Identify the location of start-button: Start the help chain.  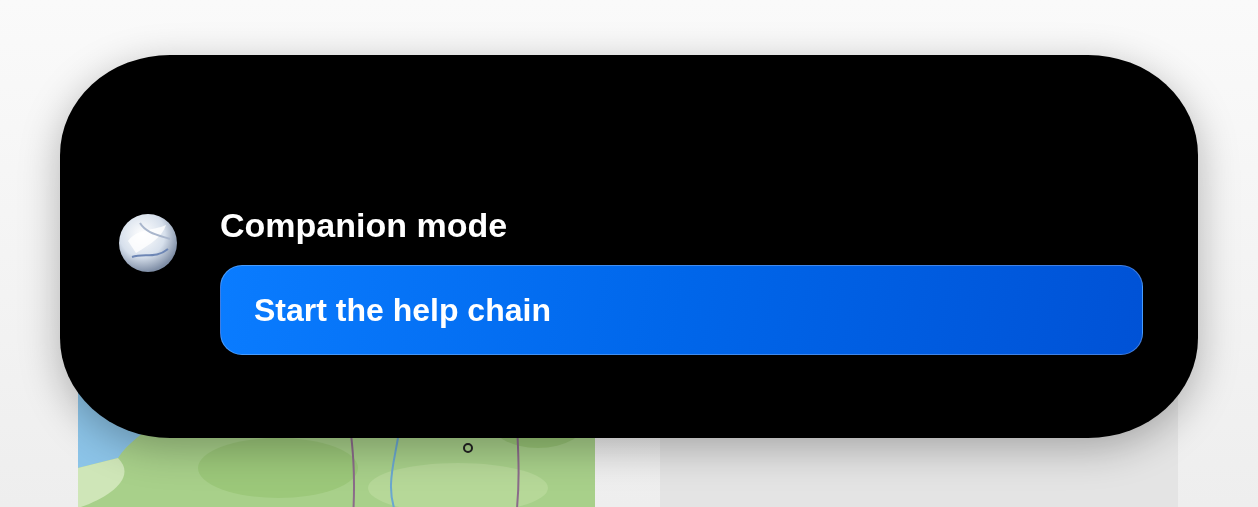
(681, 310).